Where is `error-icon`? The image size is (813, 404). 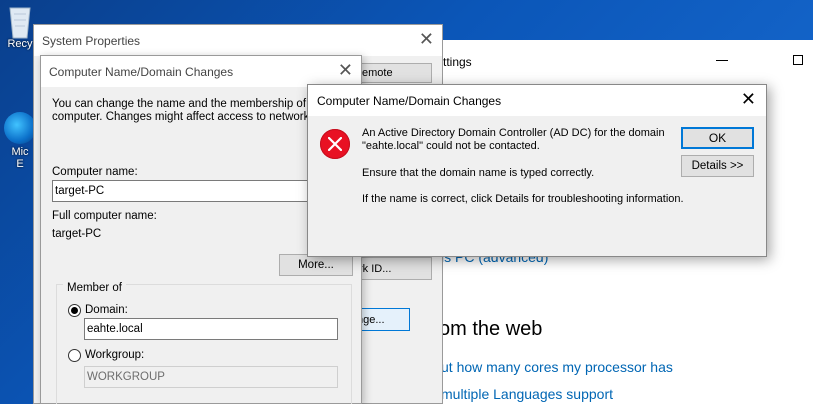
error-icon is located at coordinates (335, 144).